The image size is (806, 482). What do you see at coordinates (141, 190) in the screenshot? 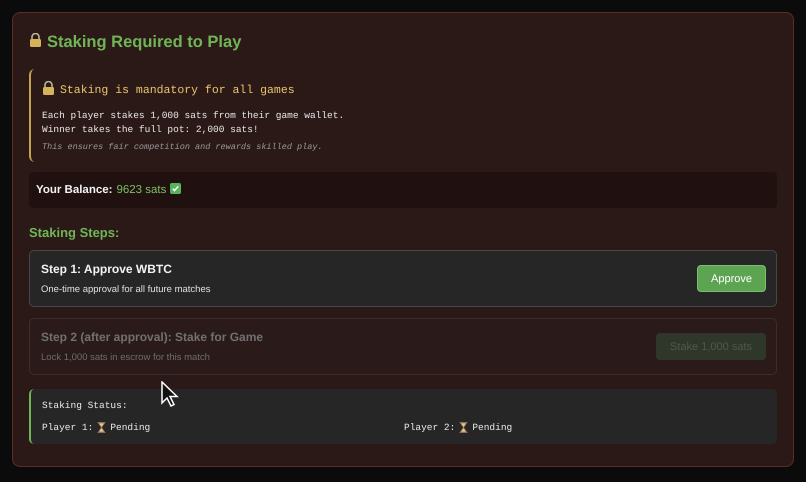
I see `balance-value: 9623 sats` at bounding box center [141, 190].